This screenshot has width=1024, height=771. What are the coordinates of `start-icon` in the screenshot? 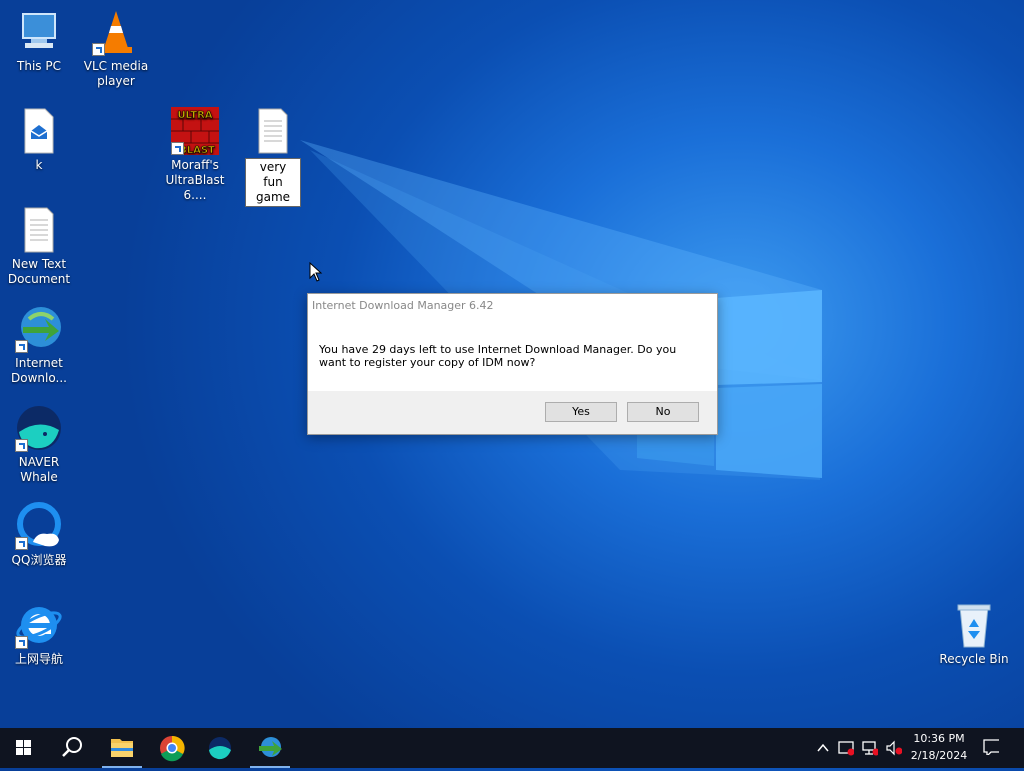 It's located at (23, 747).